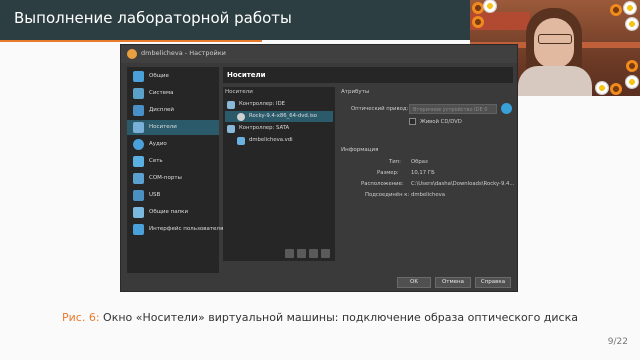 The width and height of the screenshot is (640, 360). Describe the element at coordinates (132, 54) in the screenshot. I see `virtualbox-app-icon` at that location.